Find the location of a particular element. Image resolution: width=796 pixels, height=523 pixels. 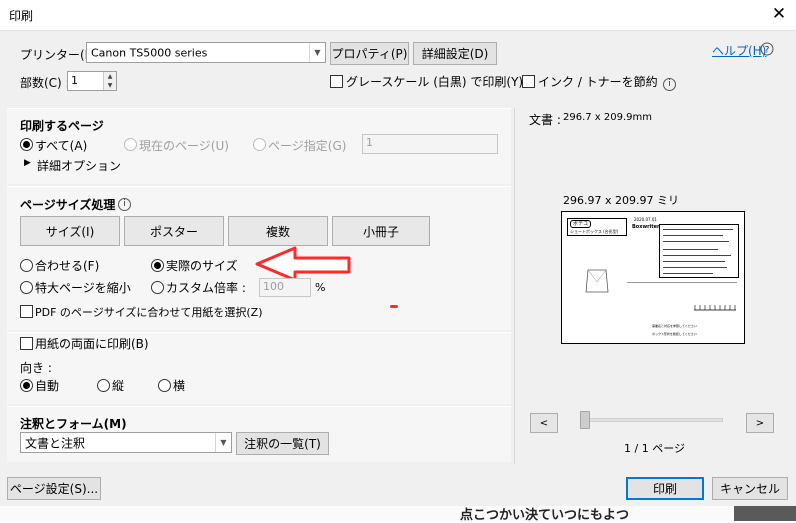

properties-button: プロパティ(P) is located at coordinates (369, 53).